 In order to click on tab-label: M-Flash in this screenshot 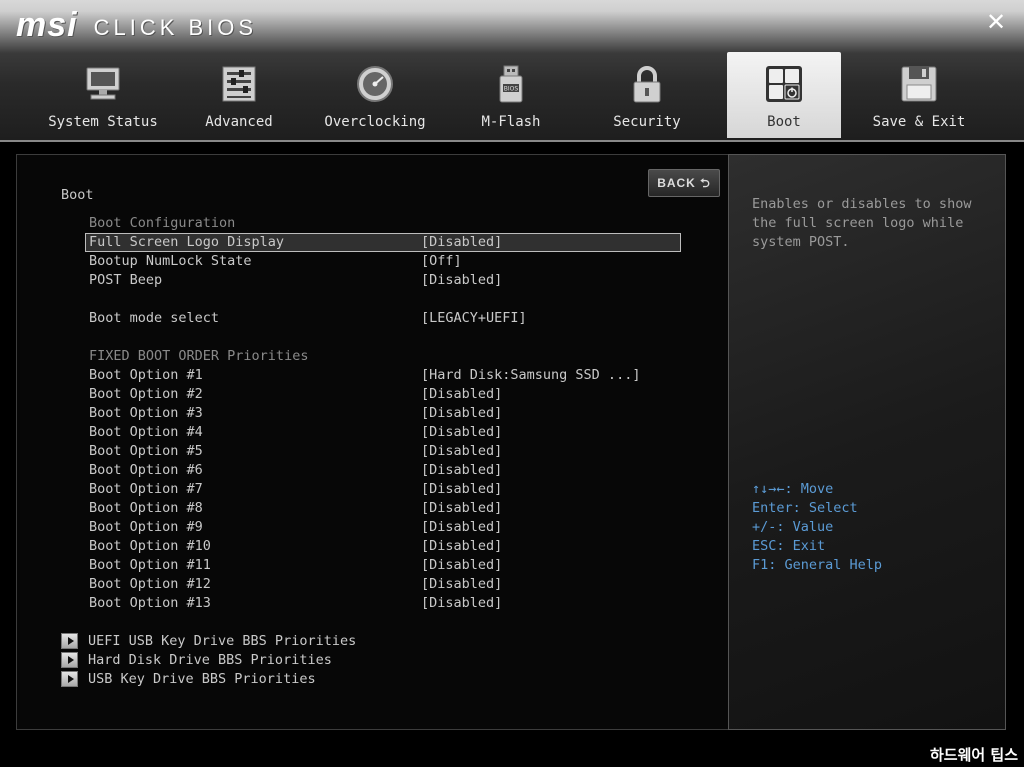, I will do `click(511, 122)`.